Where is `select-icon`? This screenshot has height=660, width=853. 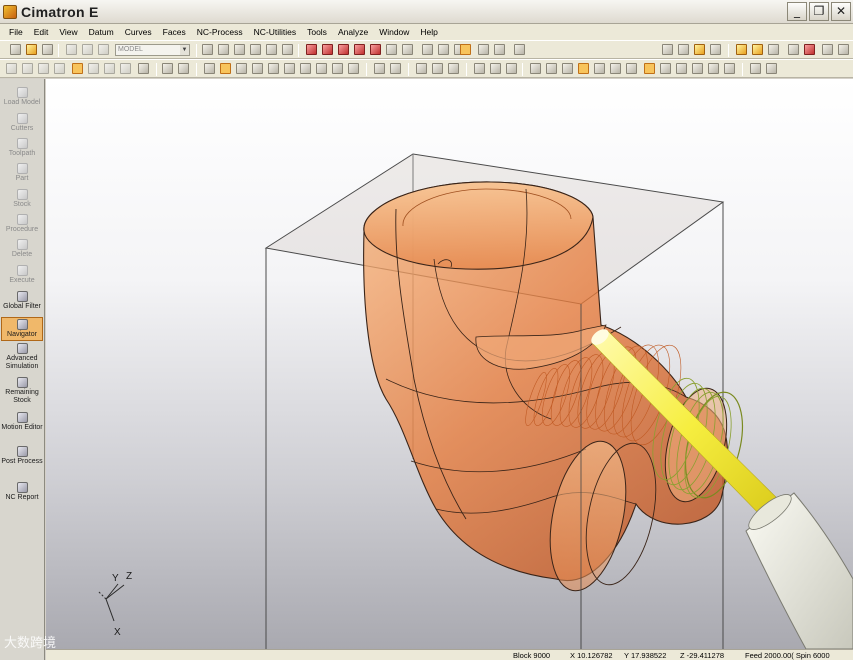 select-icon is located at coordinates (103, 49).